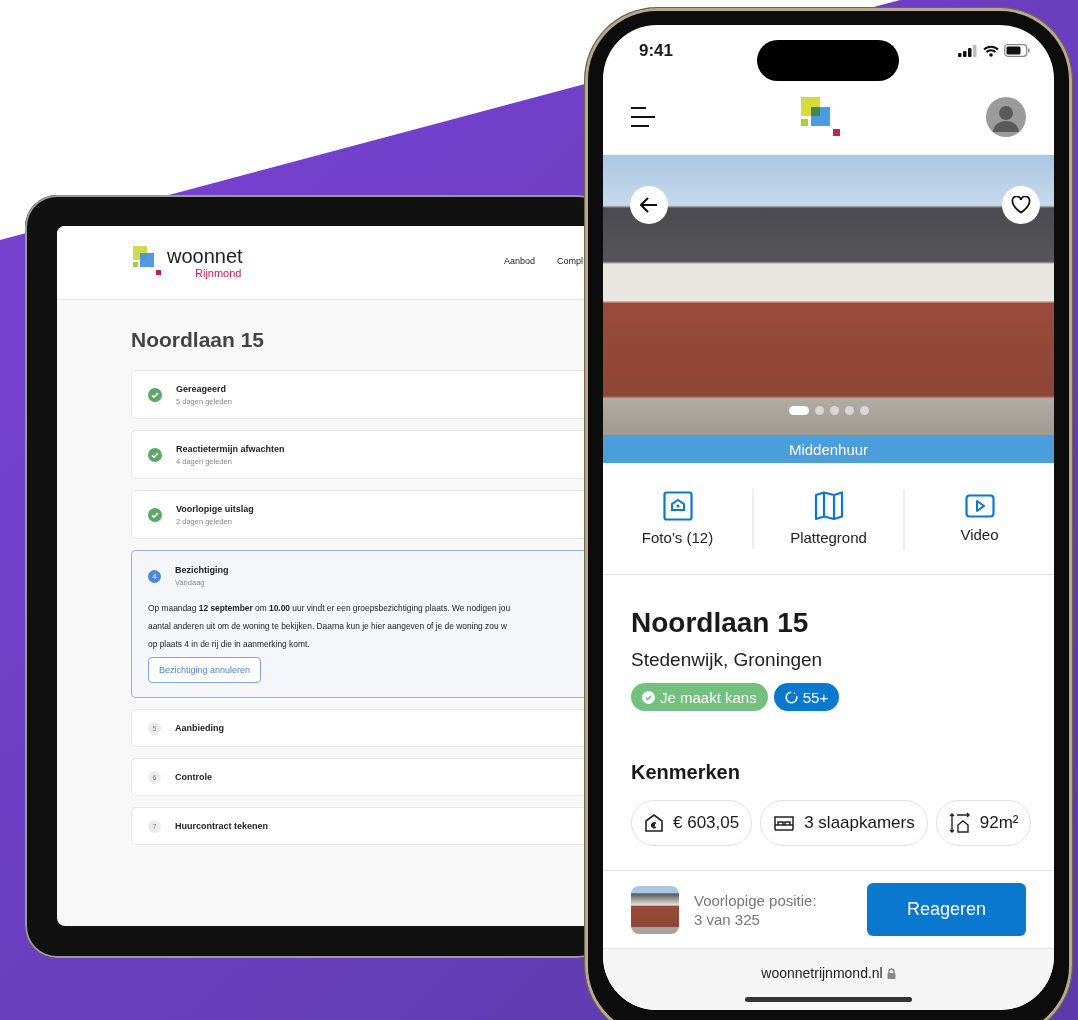 Image resolution: width=1078 pixels, height=1020 pixels. Describe the element at coordinates (230, 448) in the screenshot. I see `step-title: Reactietermijn afwachten` at that location.